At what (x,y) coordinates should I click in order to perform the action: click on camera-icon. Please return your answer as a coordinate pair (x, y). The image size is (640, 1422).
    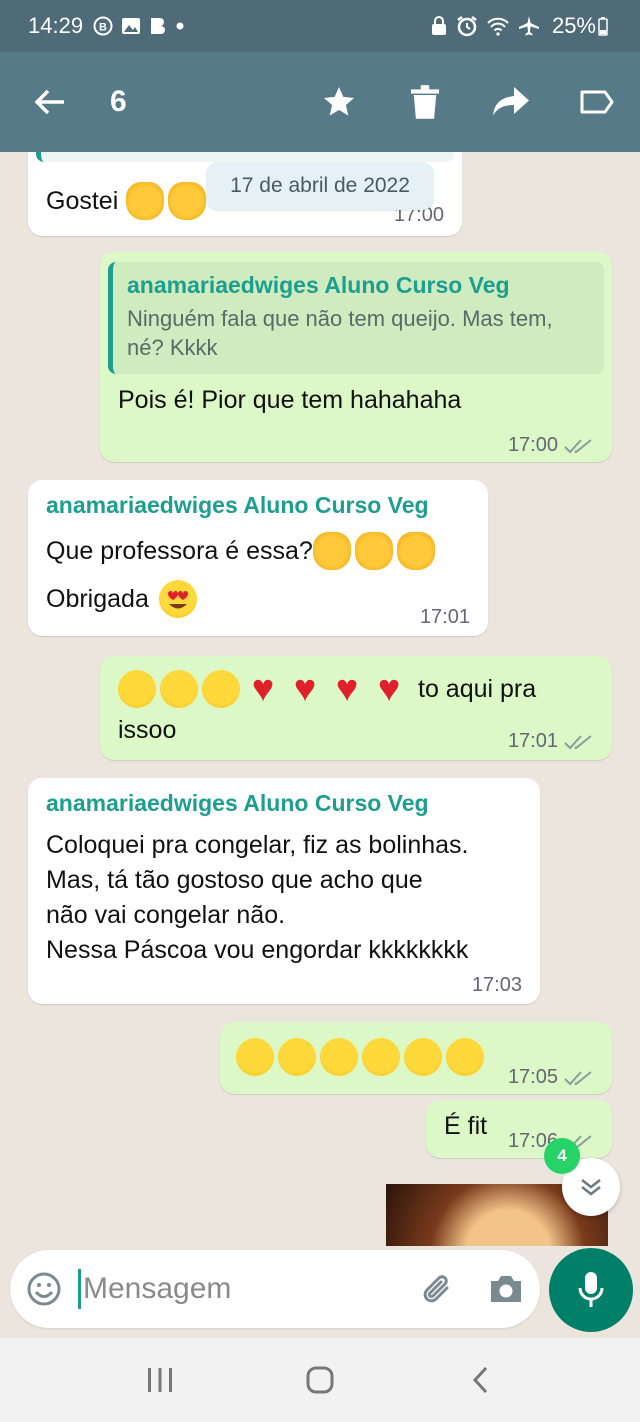
    Looking at the image, I should click on (506, 1289).